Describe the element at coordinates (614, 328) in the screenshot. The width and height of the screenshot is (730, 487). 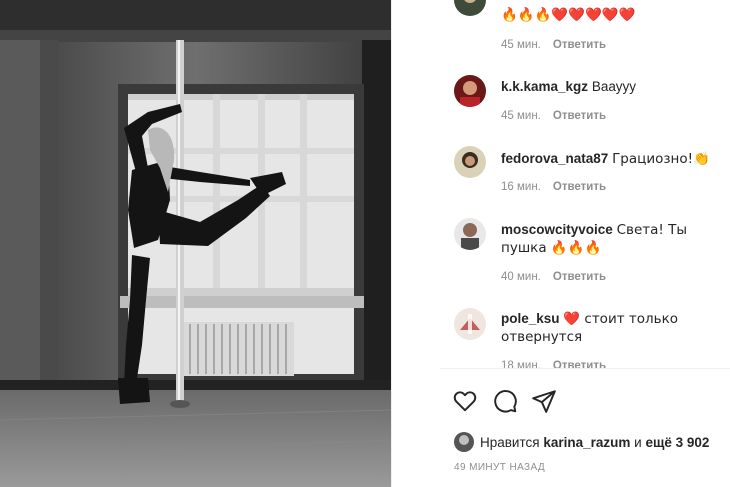
I see `comment-text: pole_ksu ❤️ стоит только отвернутся` at that location.